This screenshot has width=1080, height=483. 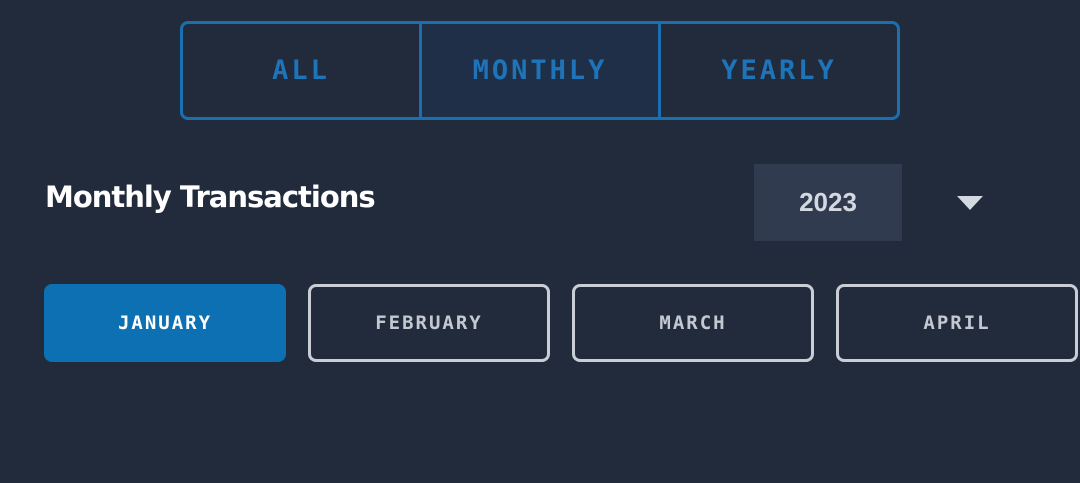 I want to click on tab-all: ALL, so click(x=301, y=70).